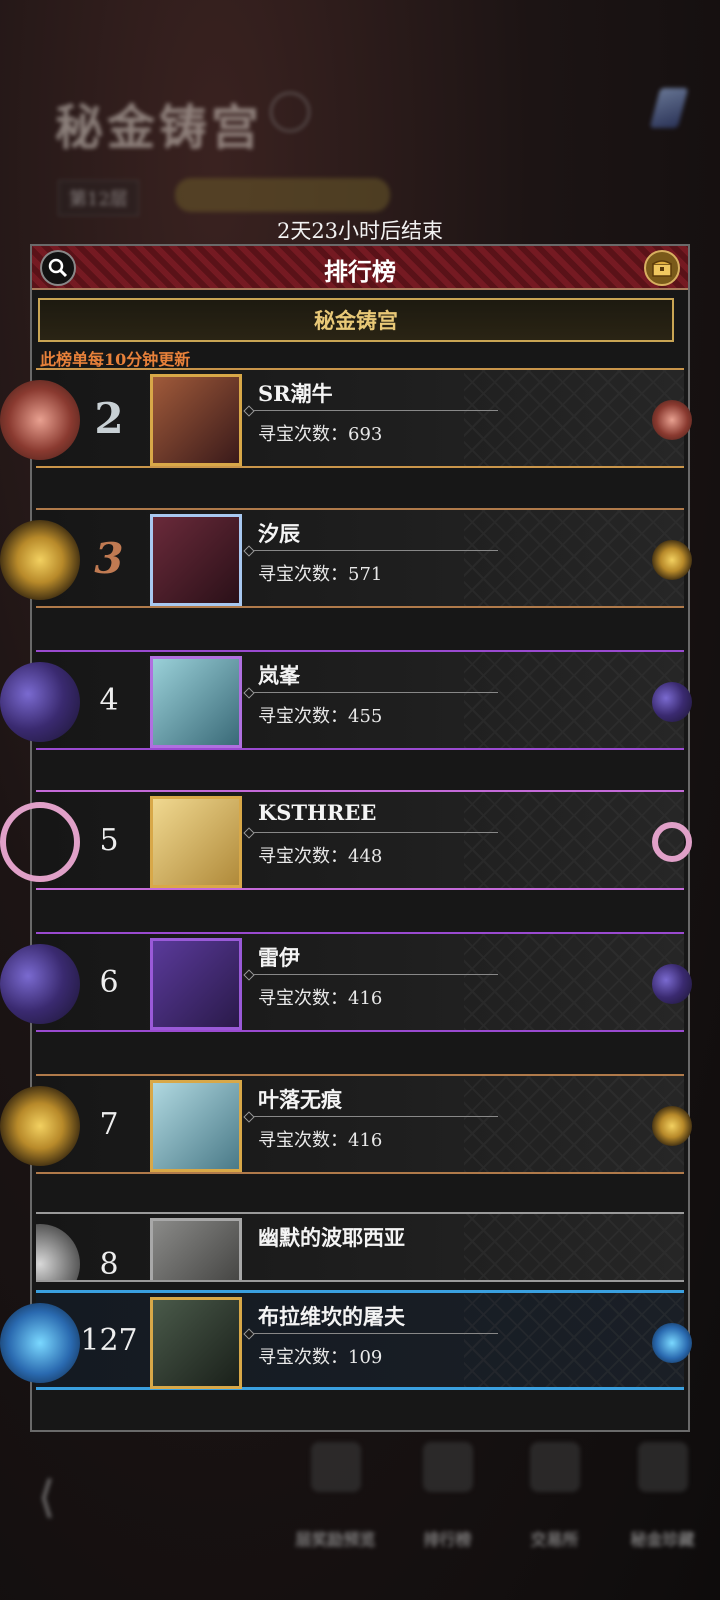 Image resolution: width=720 pixels, height=1600 pixels. What do you see at coordinates (290, 112) in the screenshot?
I see `background-search-icon` at bounding box center [290, 112].